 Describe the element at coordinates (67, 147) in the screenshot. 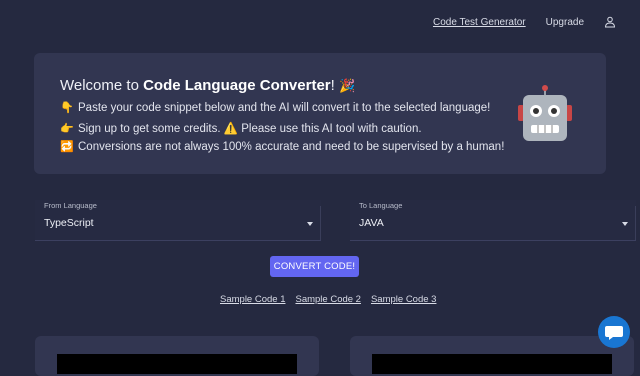

I see `repeat-icon: 🔁` at that location.